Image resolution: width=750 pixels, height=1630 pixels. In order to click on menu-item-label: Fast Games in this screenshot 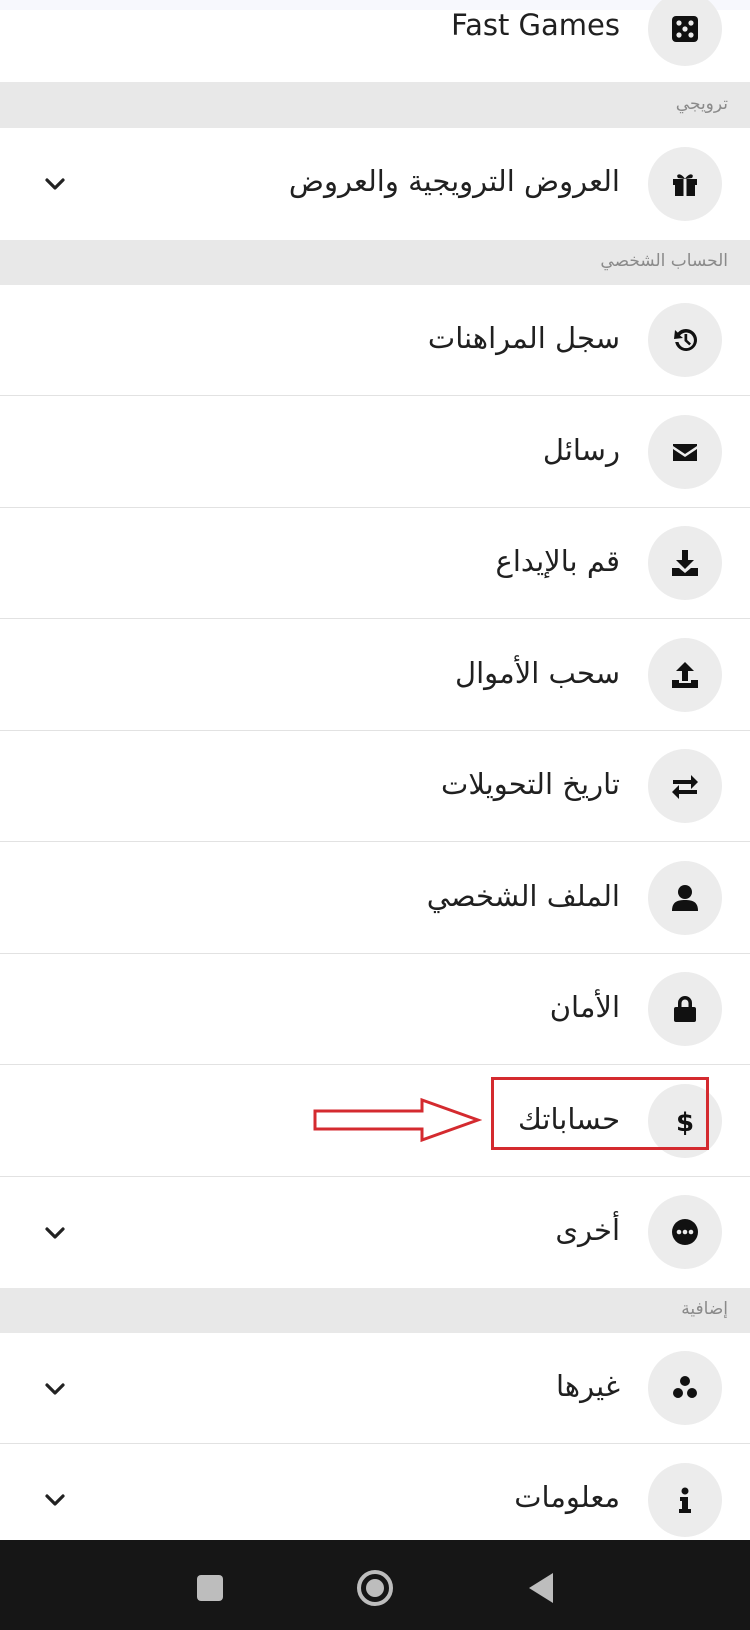, I will do `click(535, 25)`.